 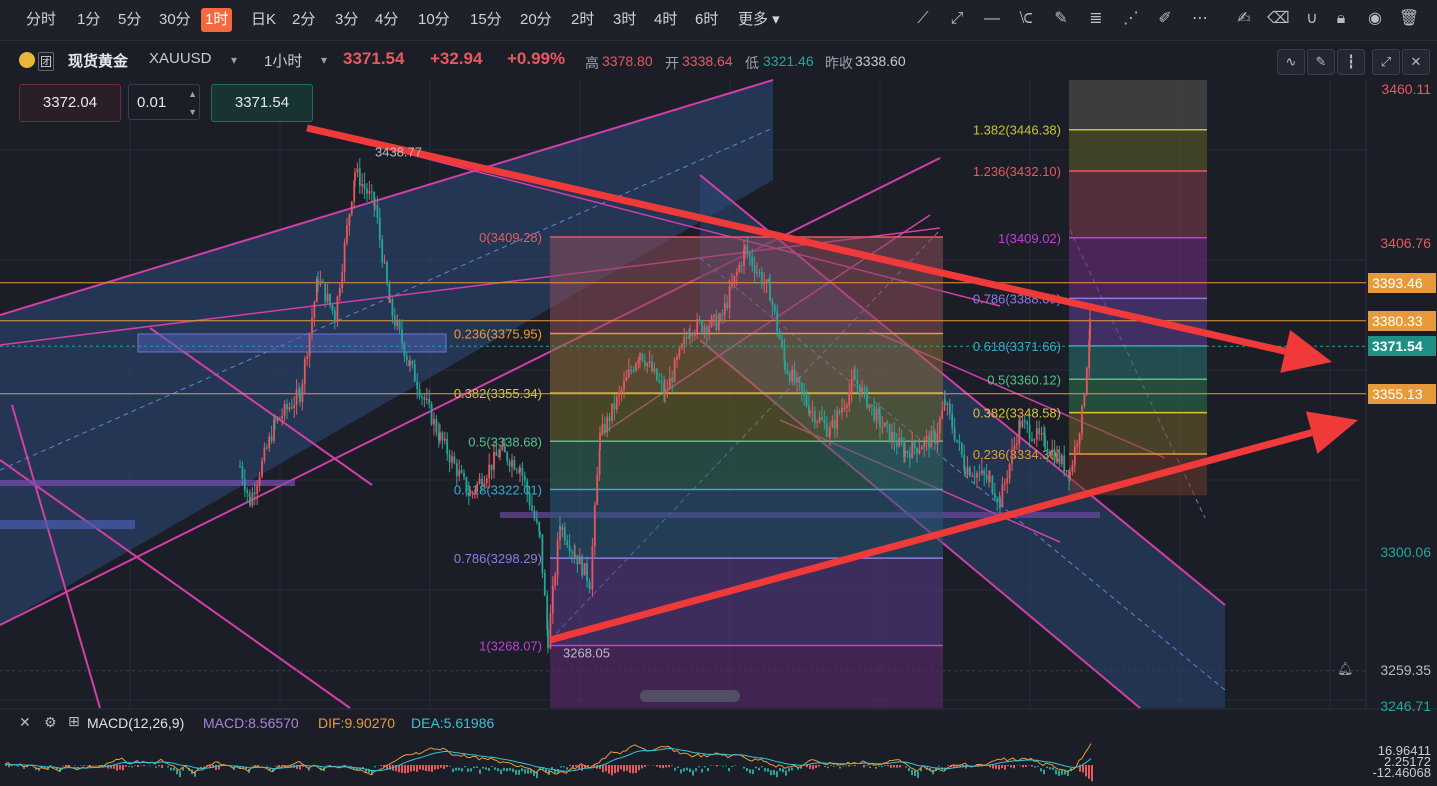 What do you see at coordinates (1321, 62) in the screenshot?
I see `draw-toggle-icon: ✎` at bounding box center [1321, 62].